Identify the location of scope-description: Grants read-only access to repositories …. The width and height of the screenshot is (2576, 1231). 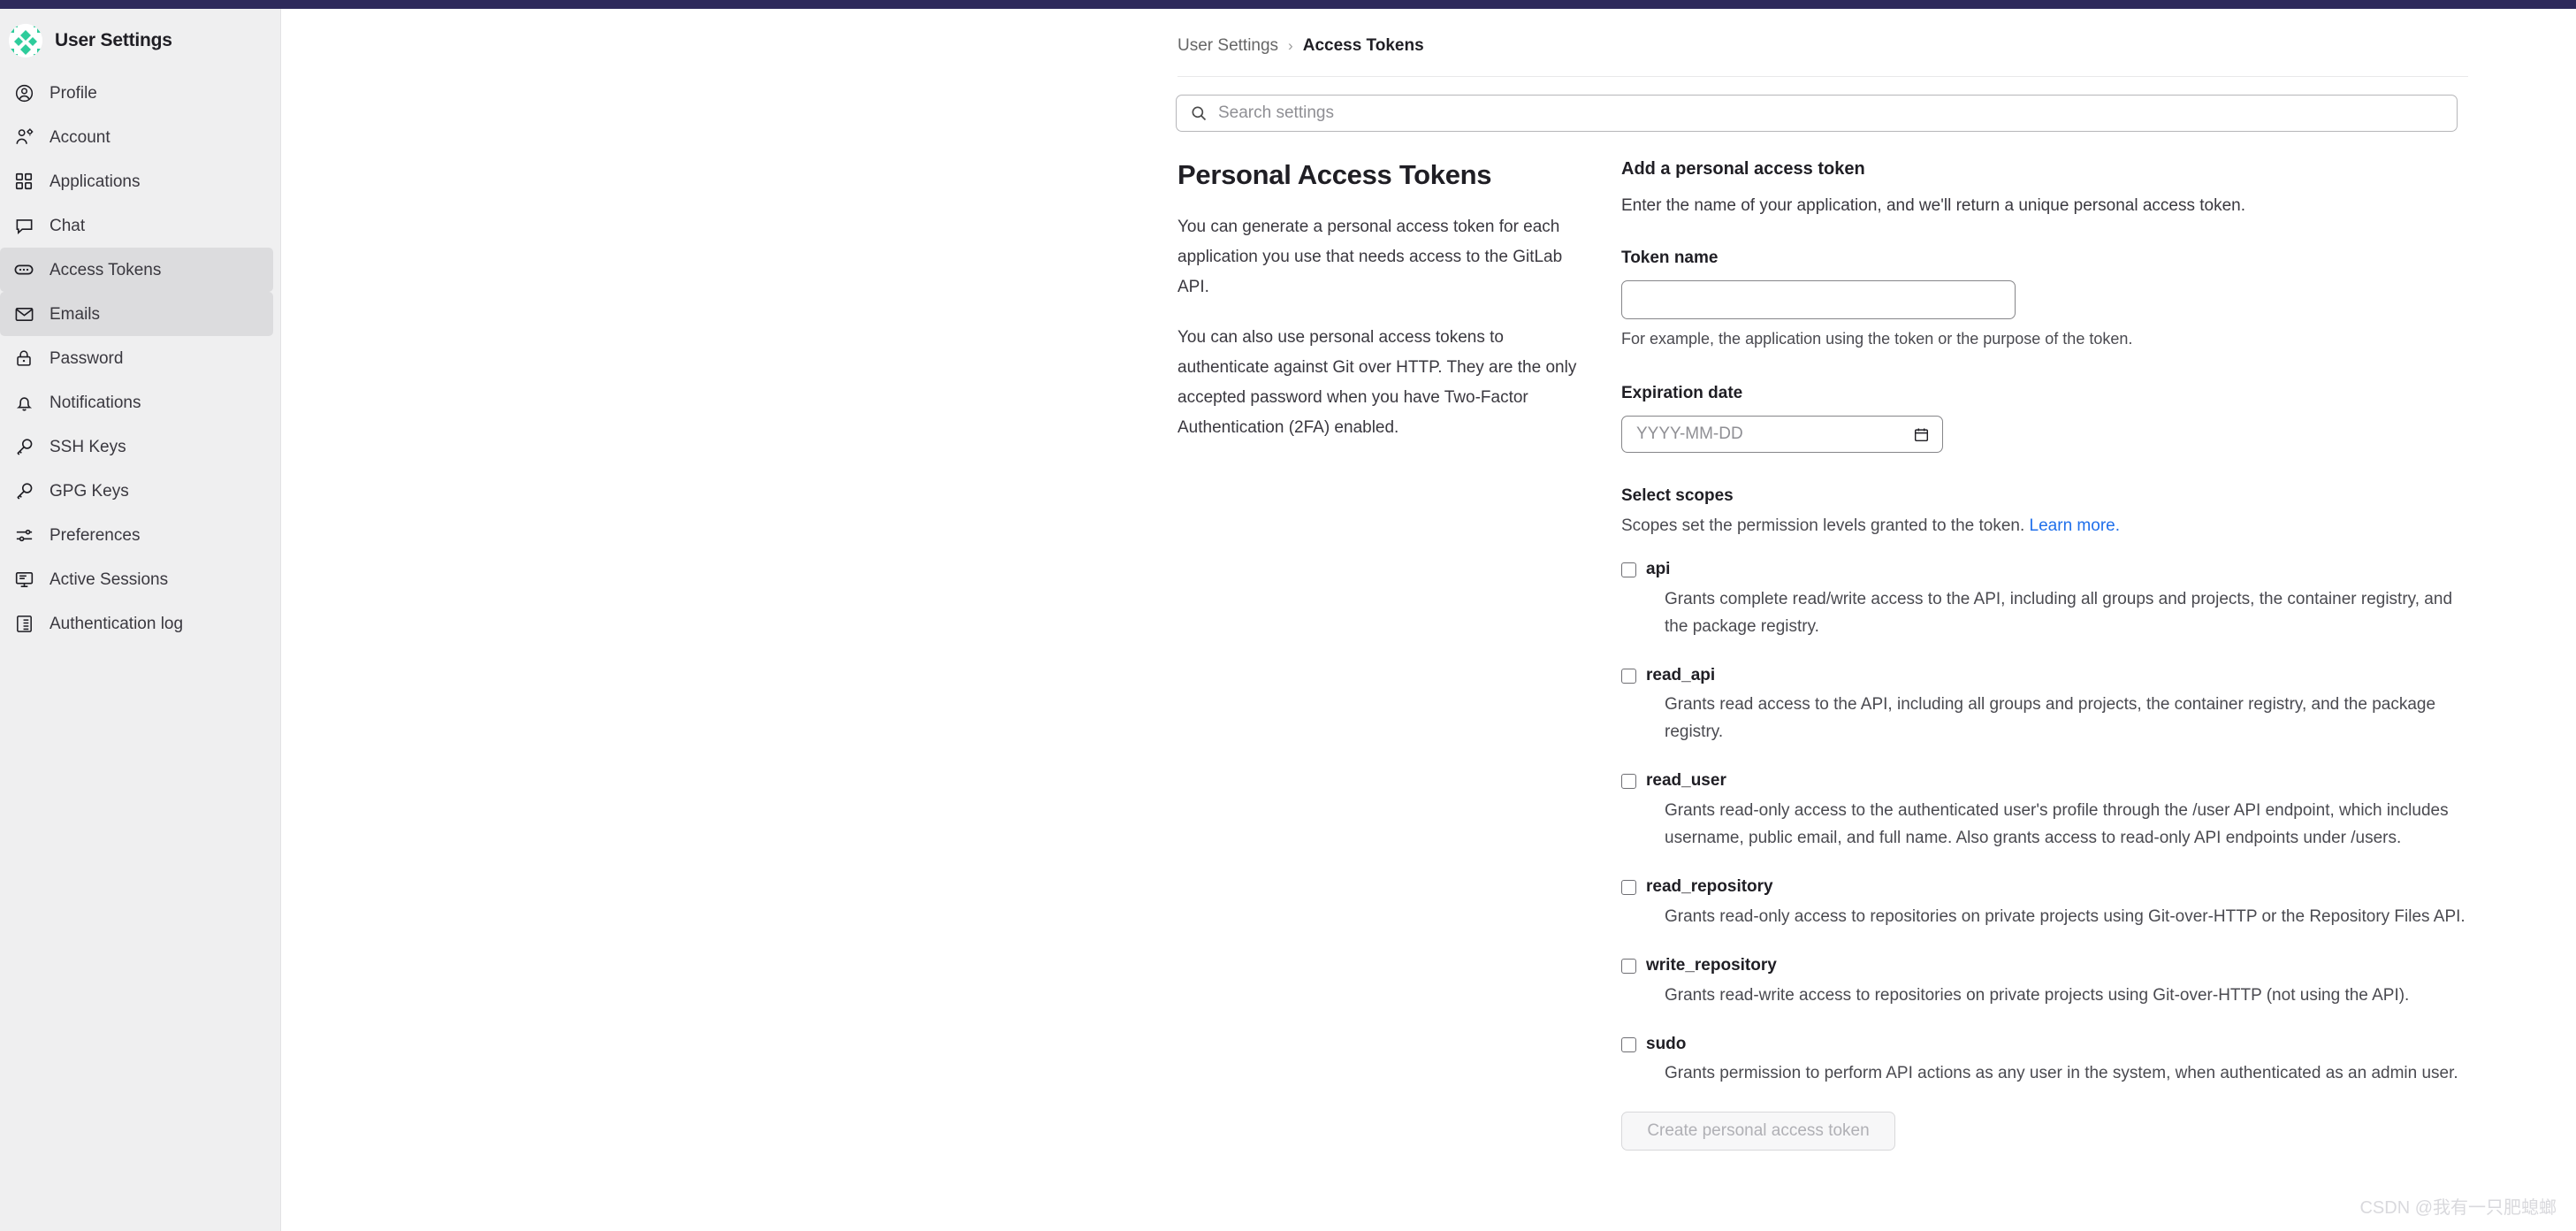
(2065, 916).